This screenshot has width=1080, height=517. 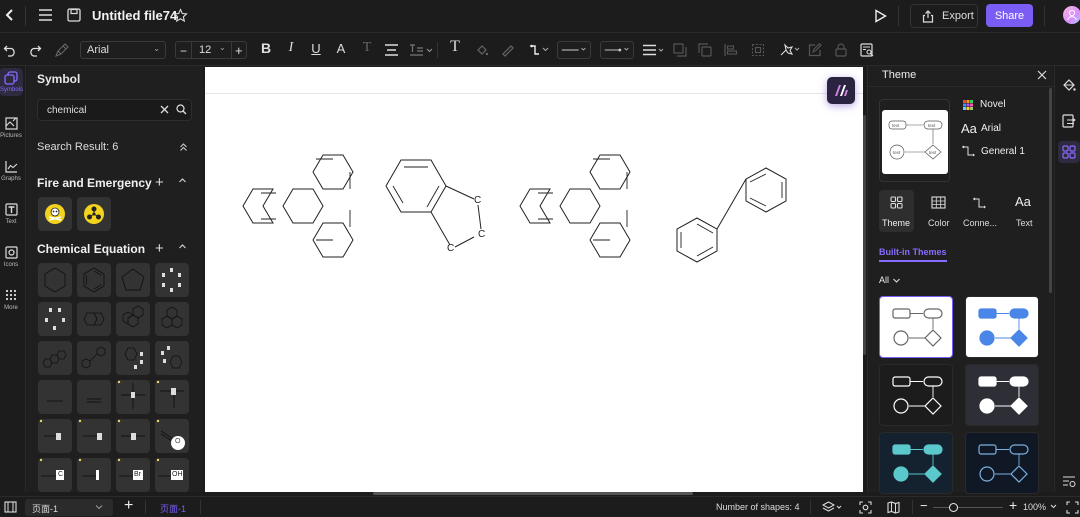 I want to click on line-style-select, so click(x=574, y=50).